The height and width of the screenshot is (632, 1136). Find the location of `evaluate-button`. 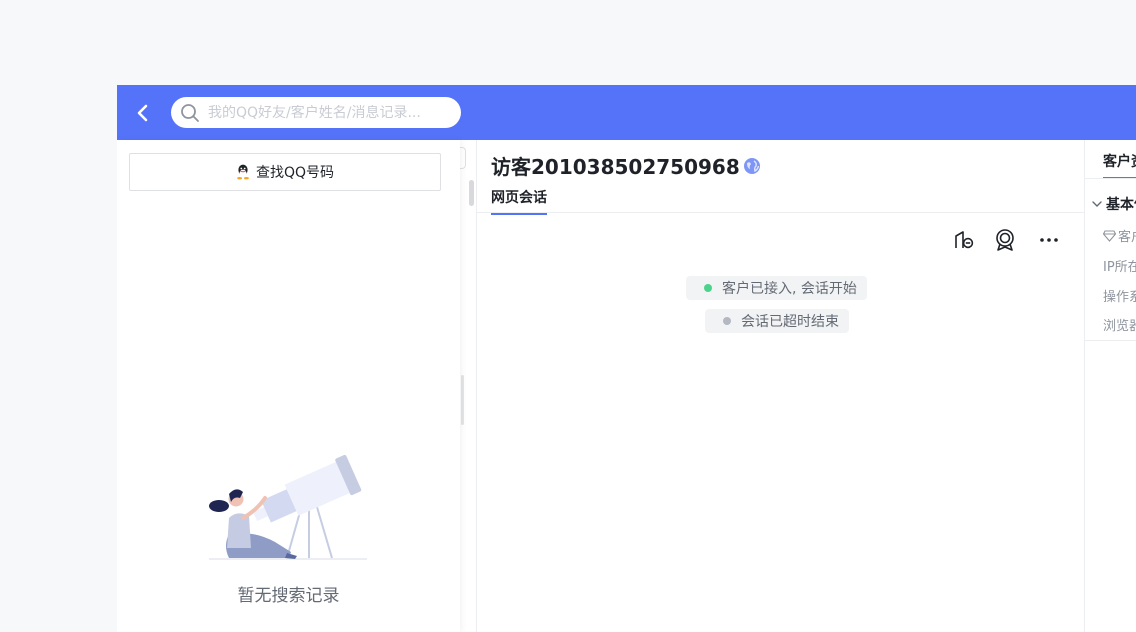

evaluate-button is located at coordinates (1005, 240).